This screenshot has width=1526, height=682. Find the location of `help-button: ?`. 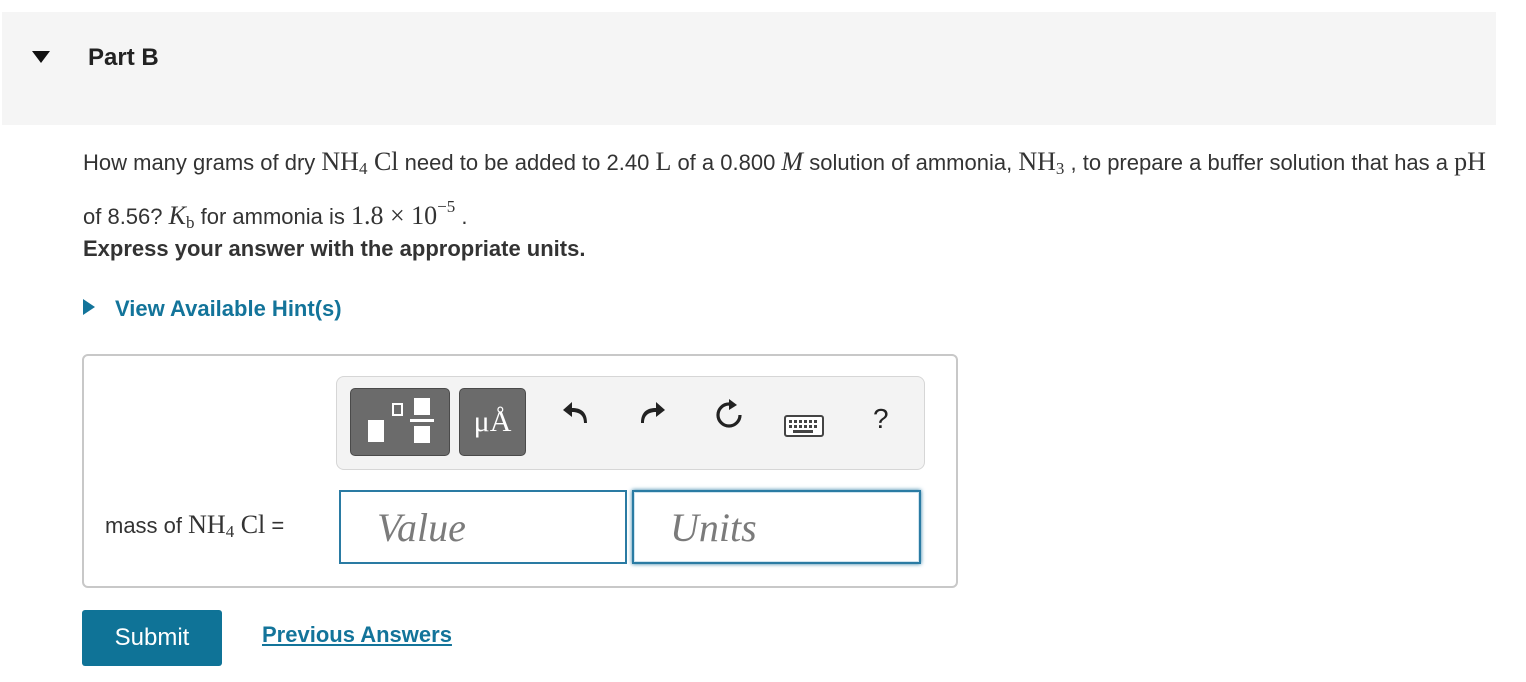

help-button: ? is located at coordinates (881, 419).